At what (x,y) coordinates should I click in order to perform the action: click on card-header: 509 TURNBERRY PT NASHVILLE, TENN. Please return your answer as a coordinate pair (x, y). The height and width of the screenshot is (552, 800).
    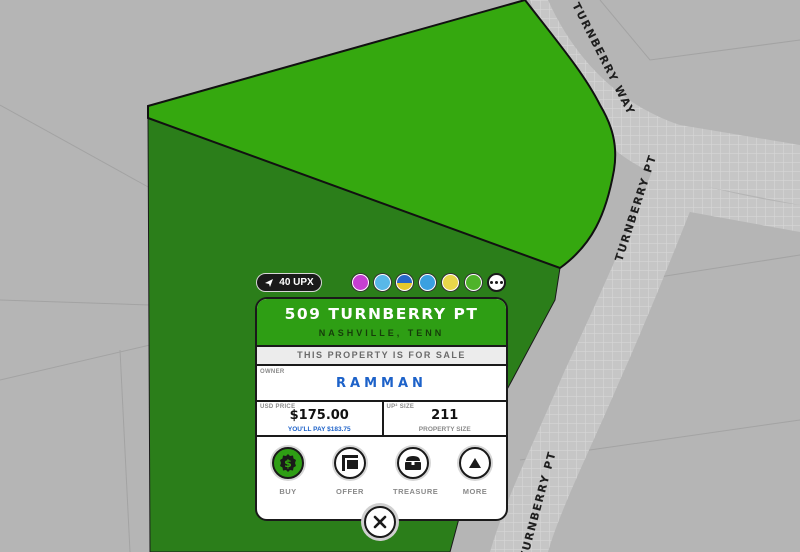
    Looking at the image, I should click on (381, 323).